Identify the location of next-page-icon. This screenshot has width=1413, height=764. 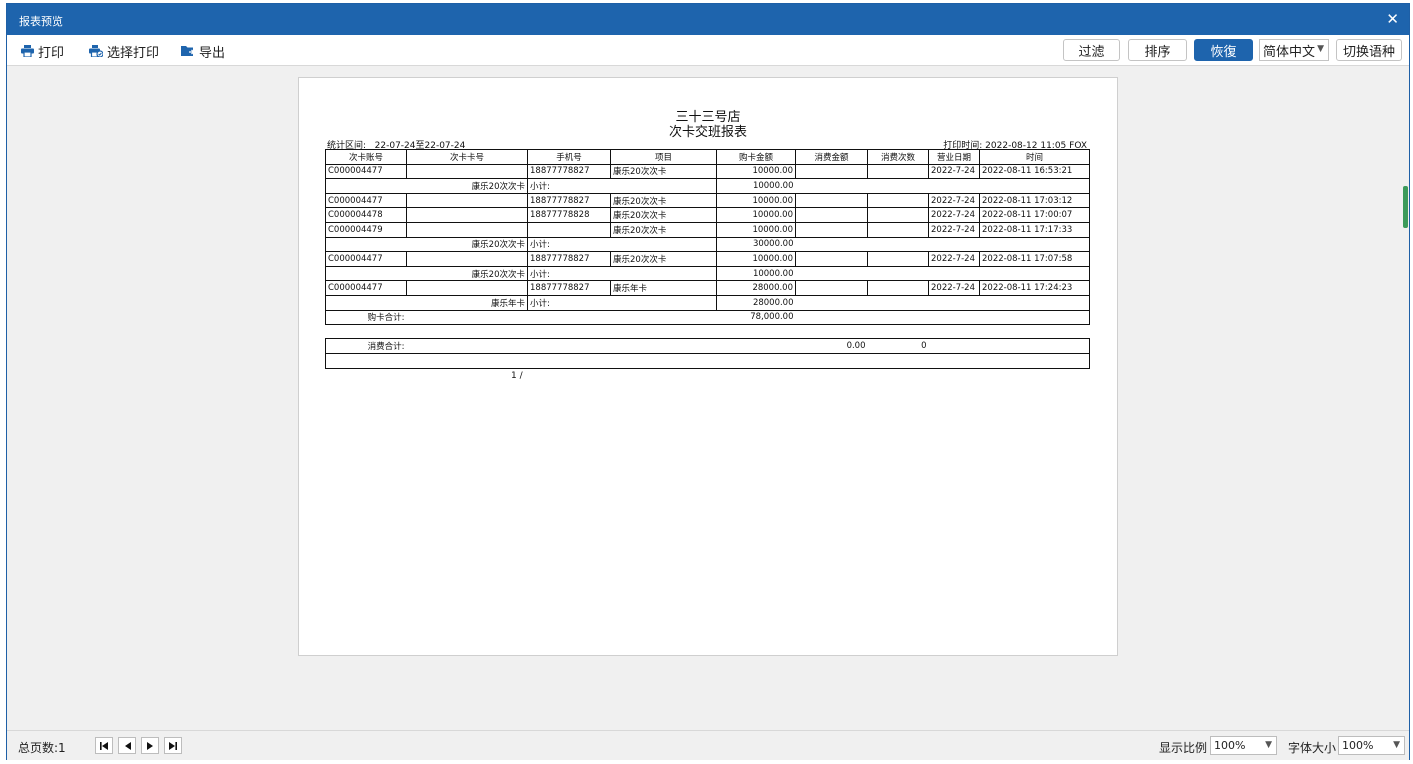
(149, 745).